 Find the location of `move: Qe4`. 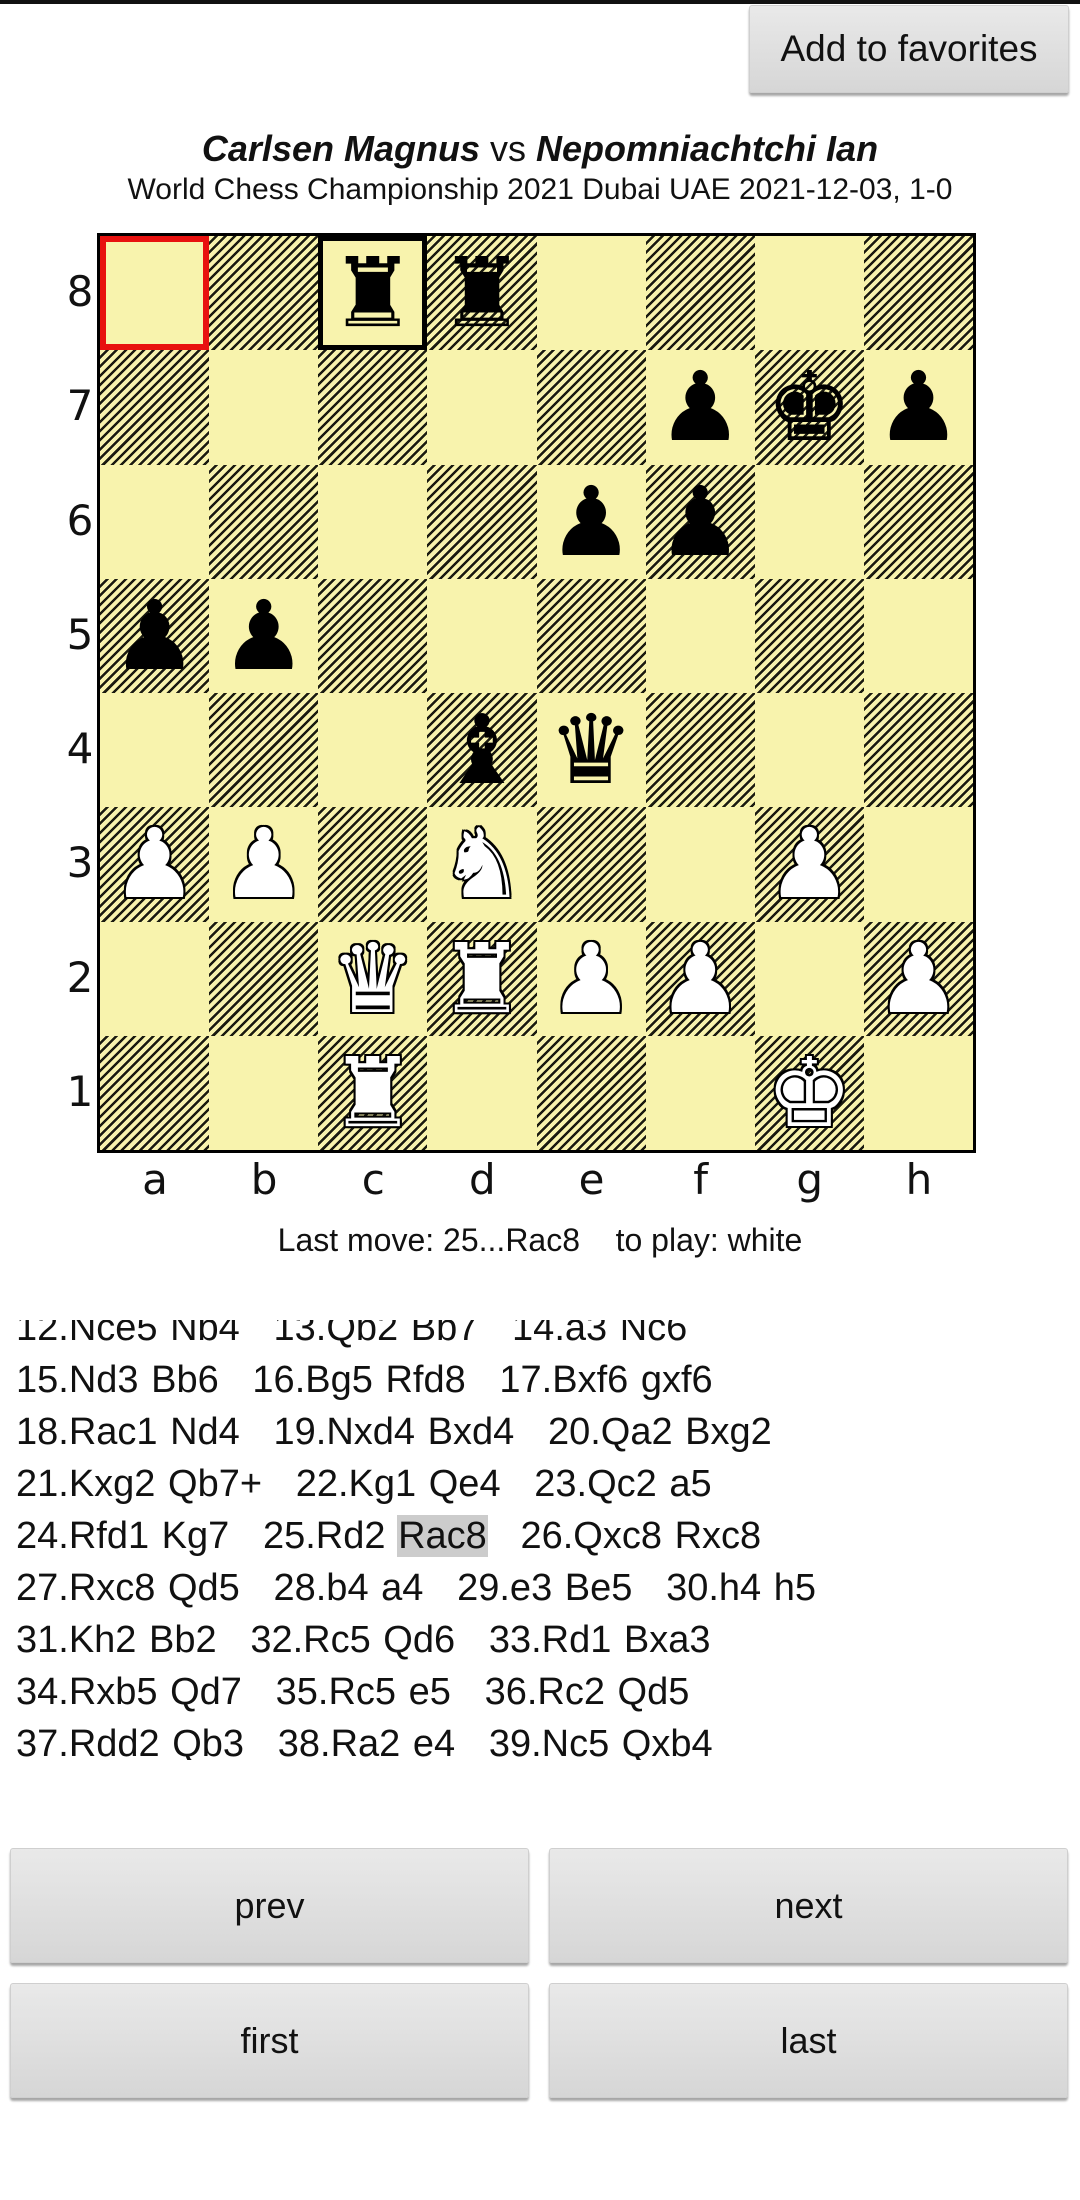

move: Qe4 is located at coordinates (465, 1484).